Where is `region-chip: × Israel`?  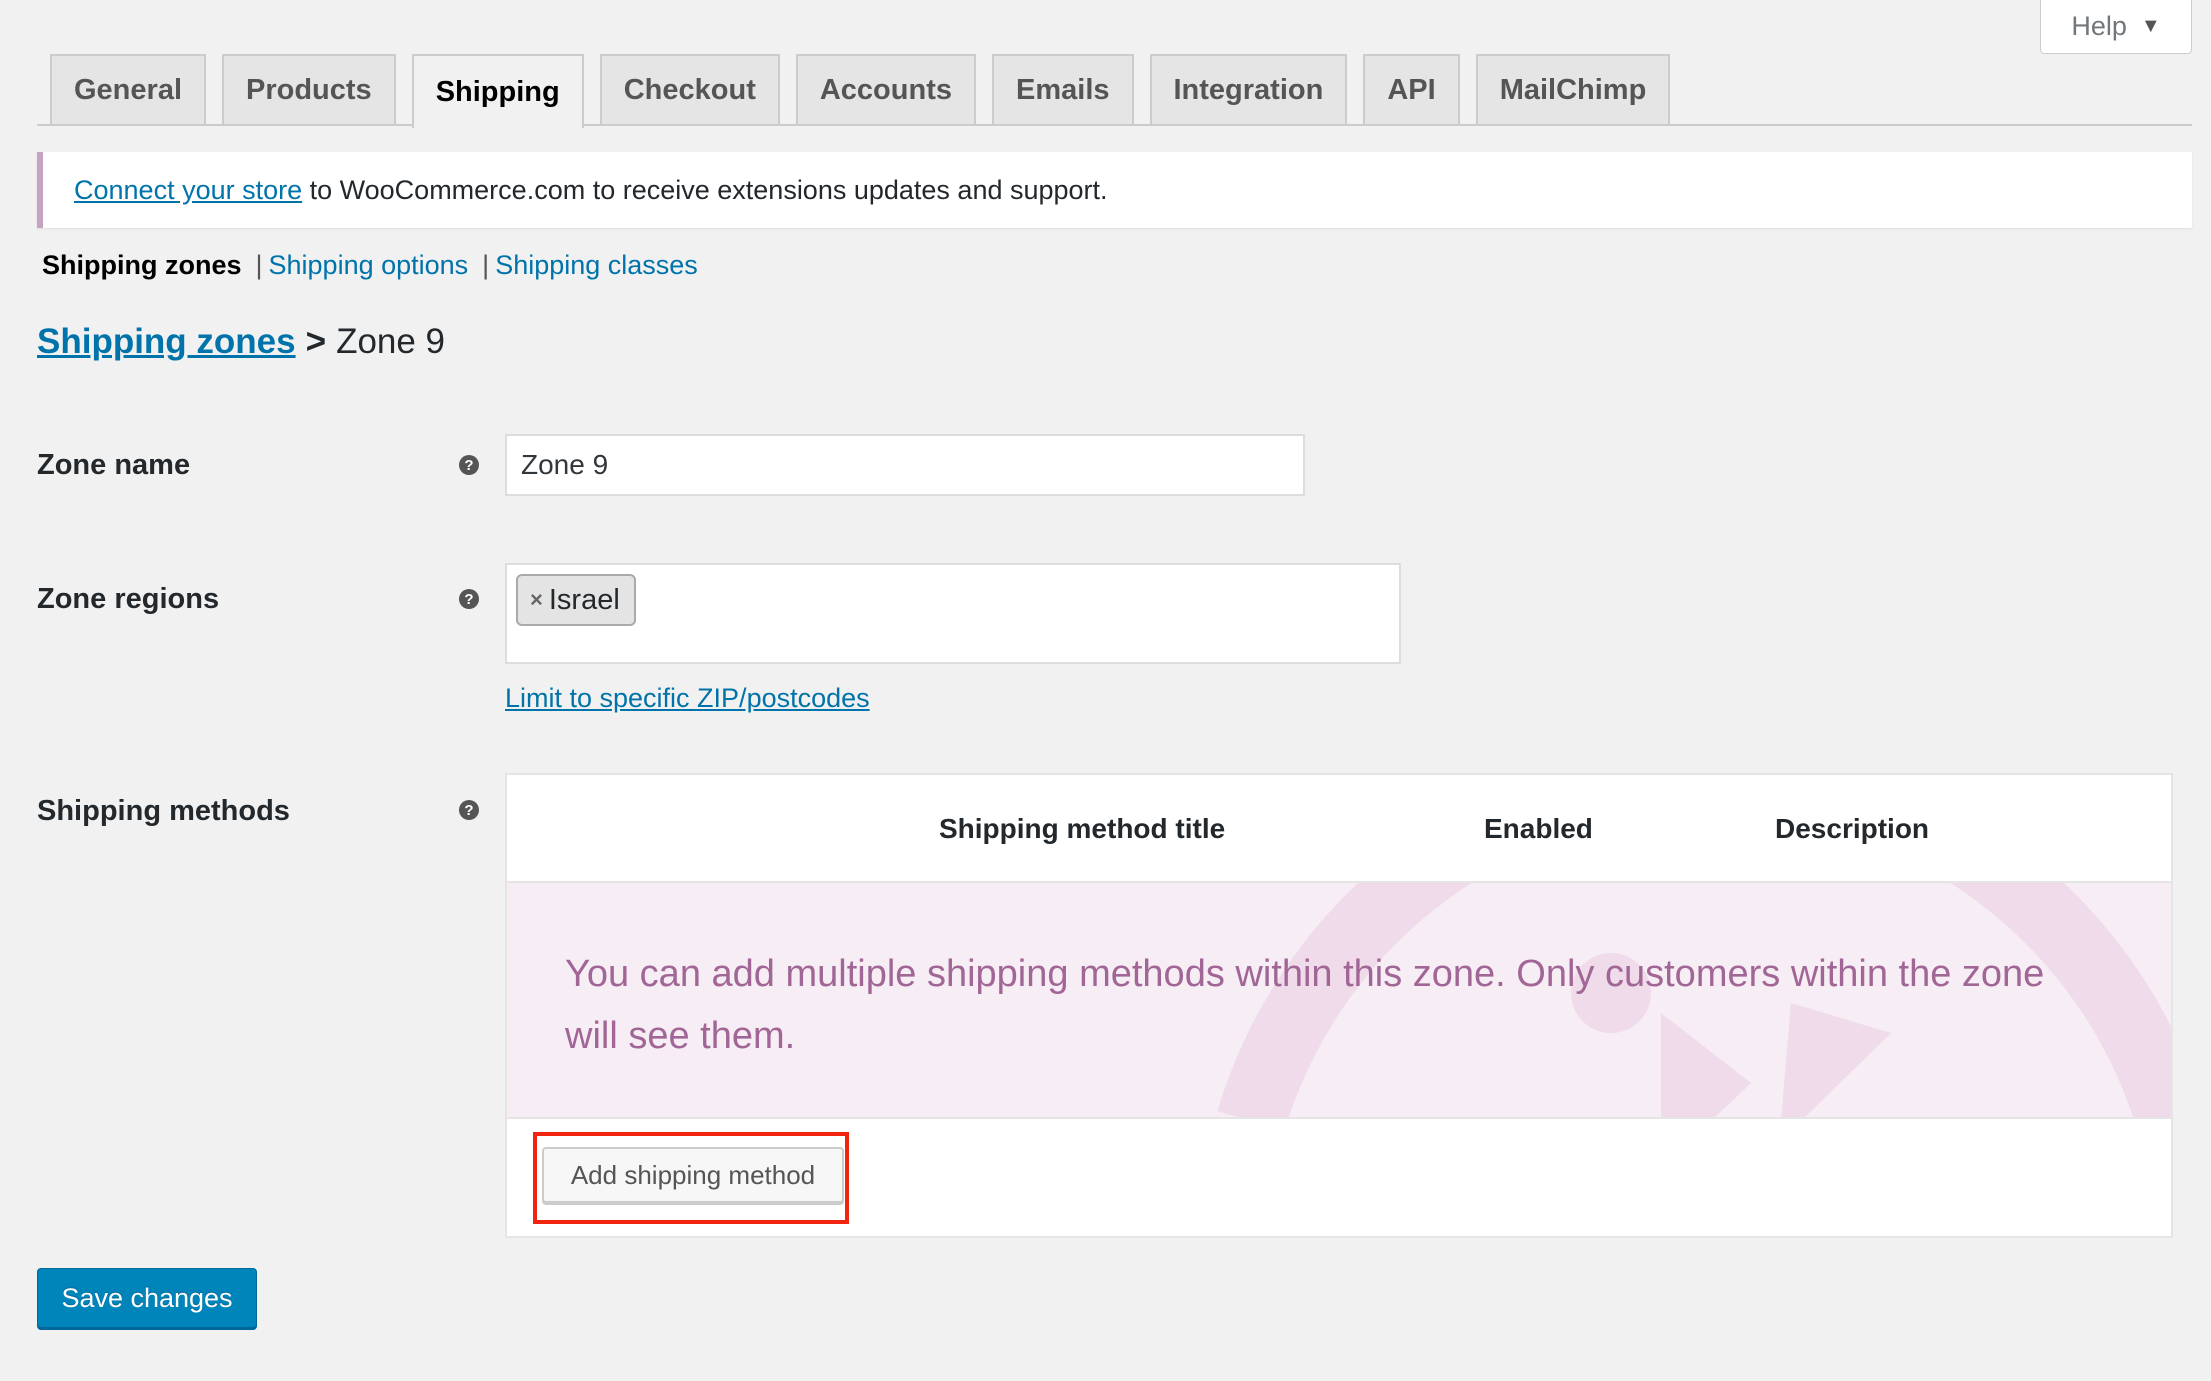
region-chip: × Israel is located at coordinates (576, 600).